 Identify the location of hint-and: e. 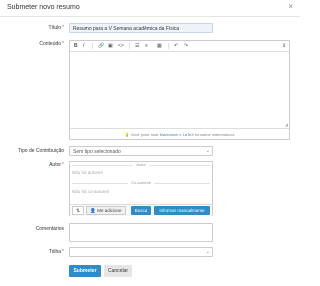
(180, 134).